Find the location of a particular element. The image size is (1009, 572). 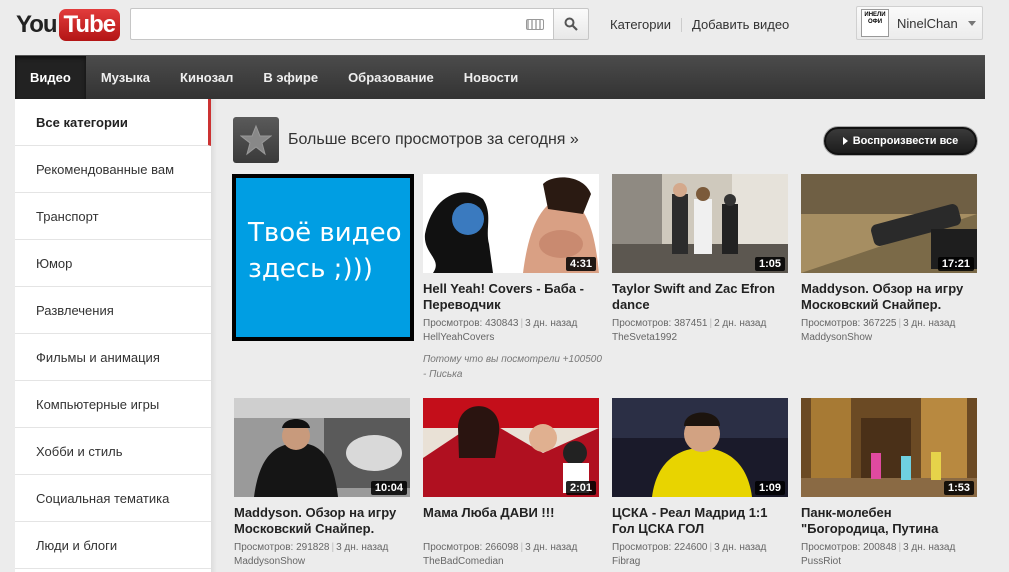

view-count: 430843 is located at coordinates (502, 323).